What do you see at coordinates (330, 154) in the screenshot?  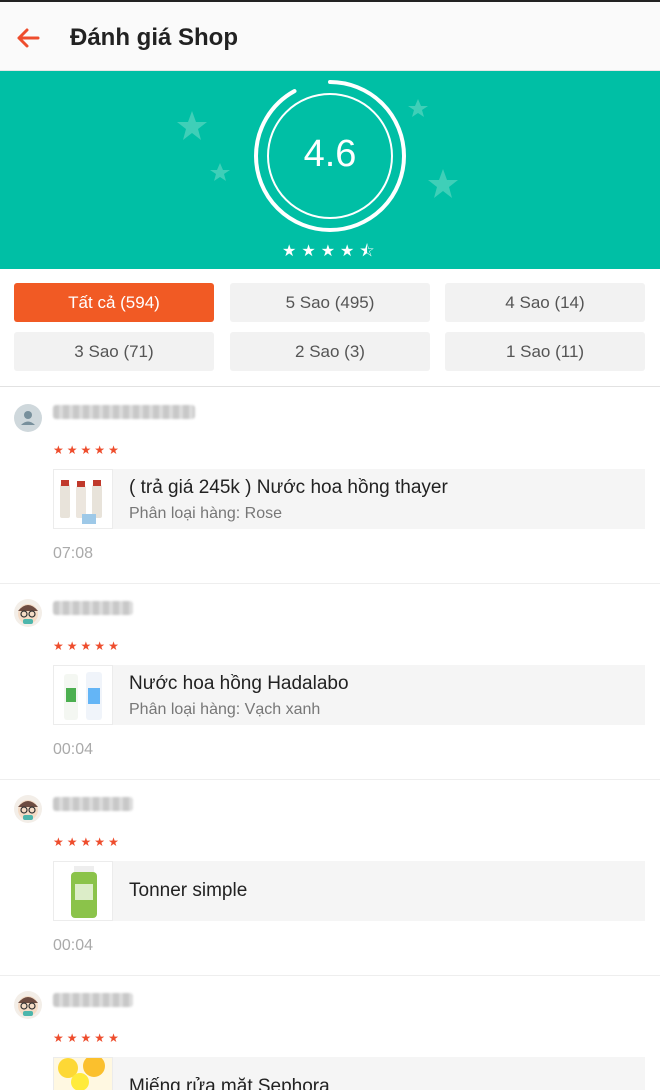 I see `rating-score: 4.6` at bounding box center [330, 154].